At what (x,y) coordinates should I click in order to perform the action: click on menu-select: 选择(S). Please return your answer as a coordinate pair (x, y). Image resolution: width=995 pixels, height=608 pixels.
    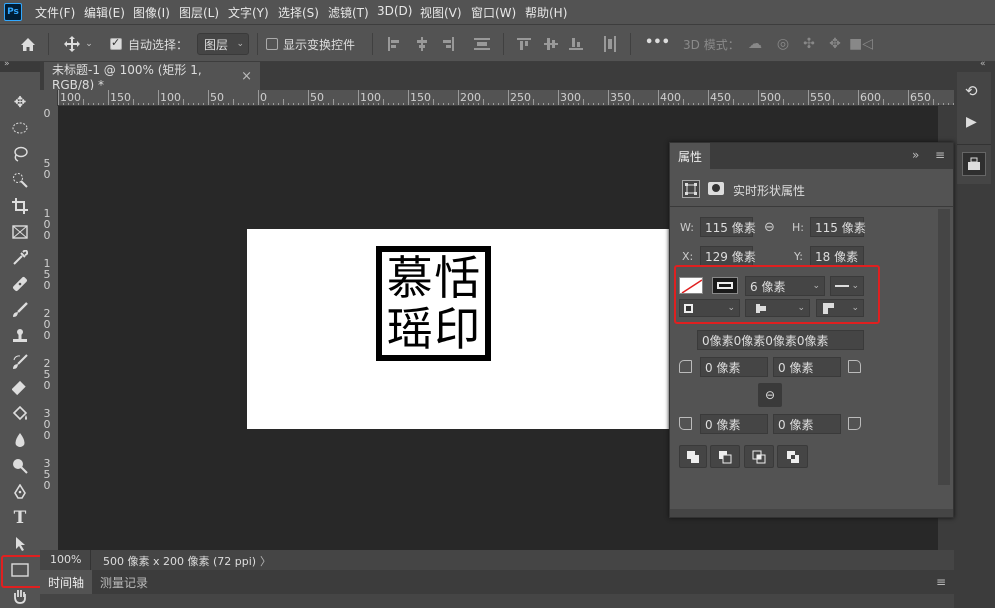
    Looking at the image, I should click on (298, 12).